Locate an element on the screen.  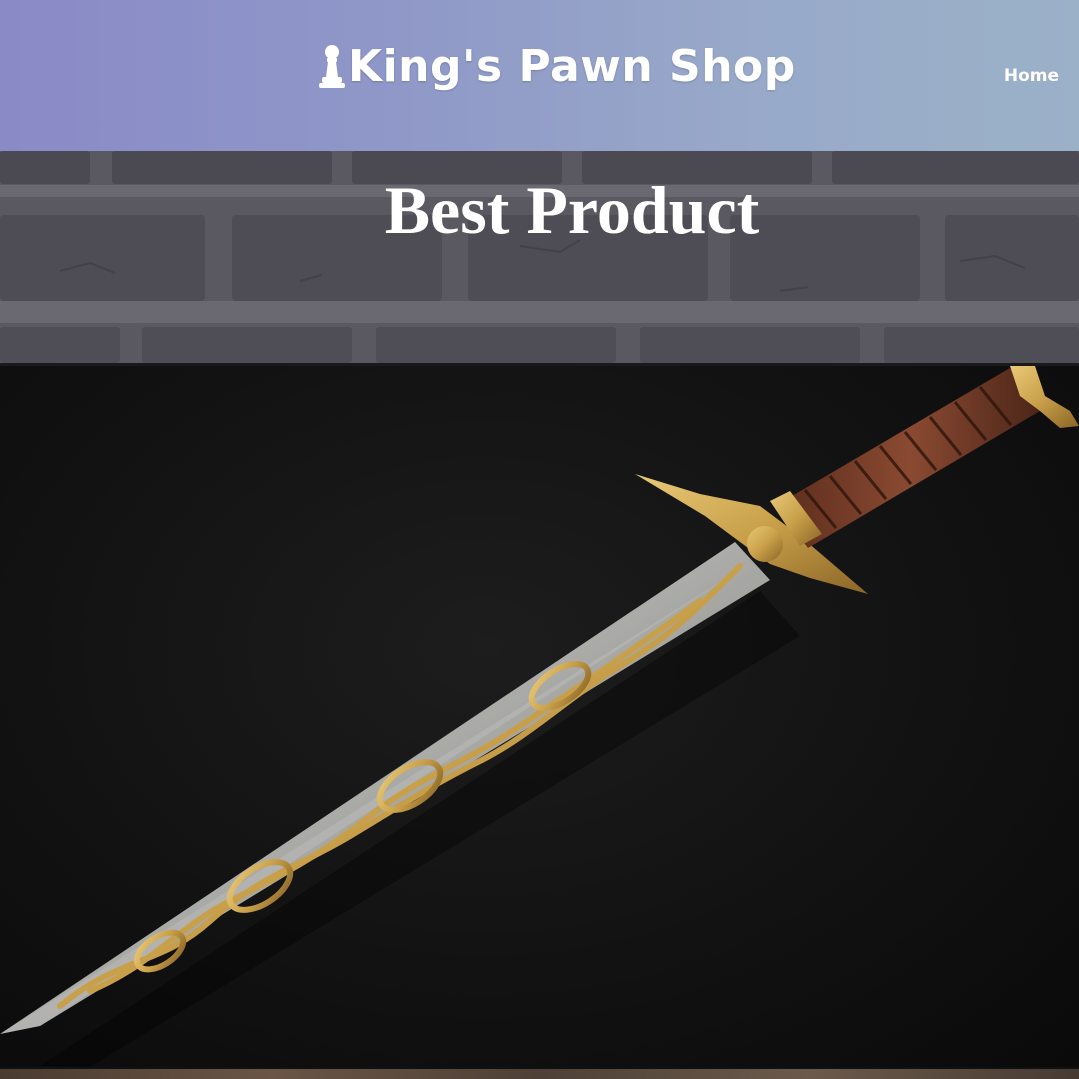
footer-edge is located at coordinates (539, 1073).